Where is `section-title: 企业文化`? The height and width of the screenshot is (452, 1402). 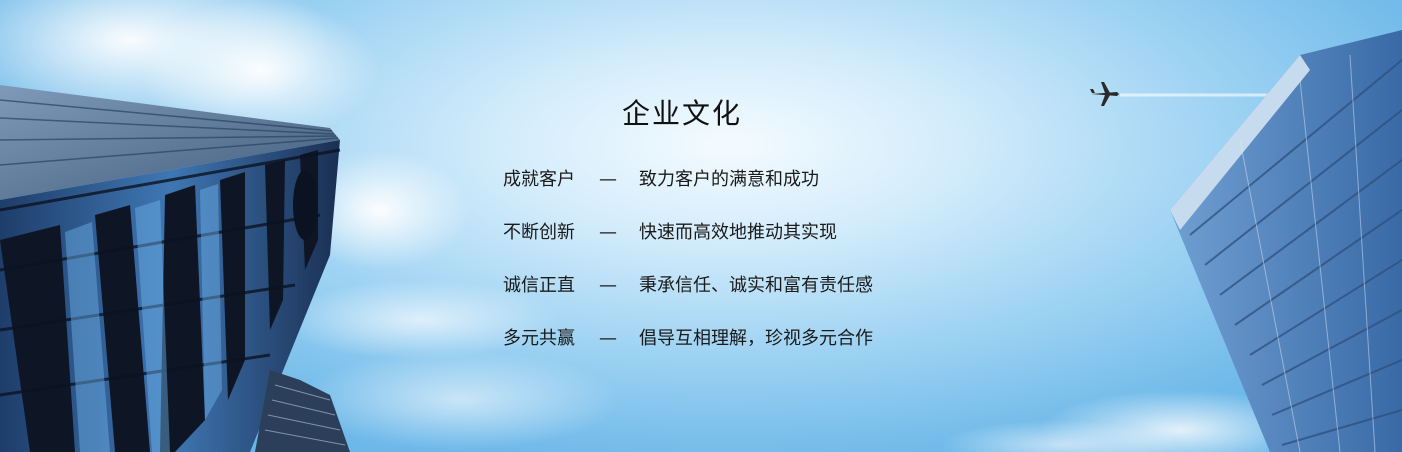
section-title: 企业文化 is located at coordinates (682, 113).